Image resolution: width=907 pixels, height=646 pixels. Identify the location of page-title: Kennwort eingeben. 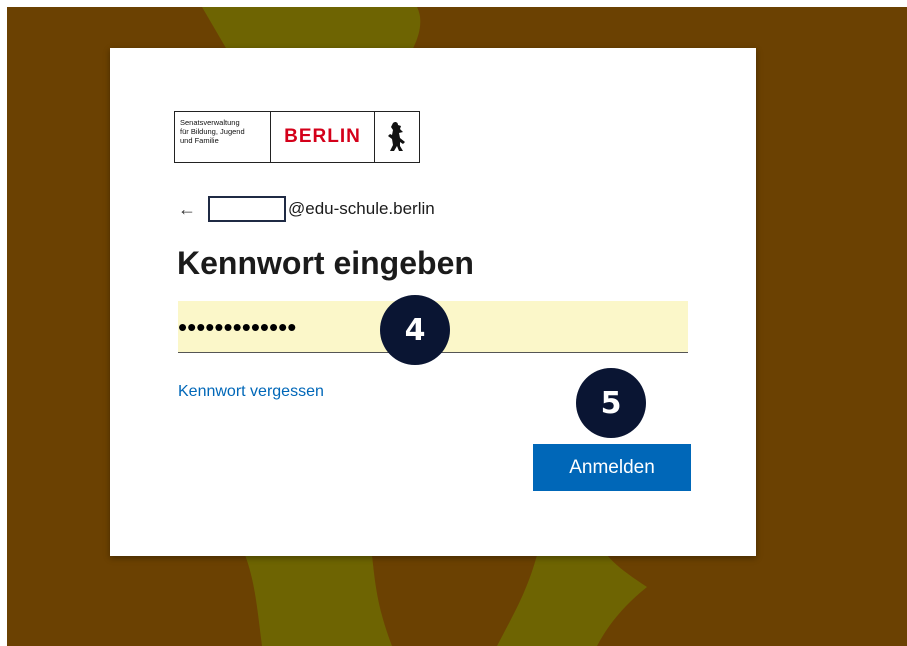
(325, 263).